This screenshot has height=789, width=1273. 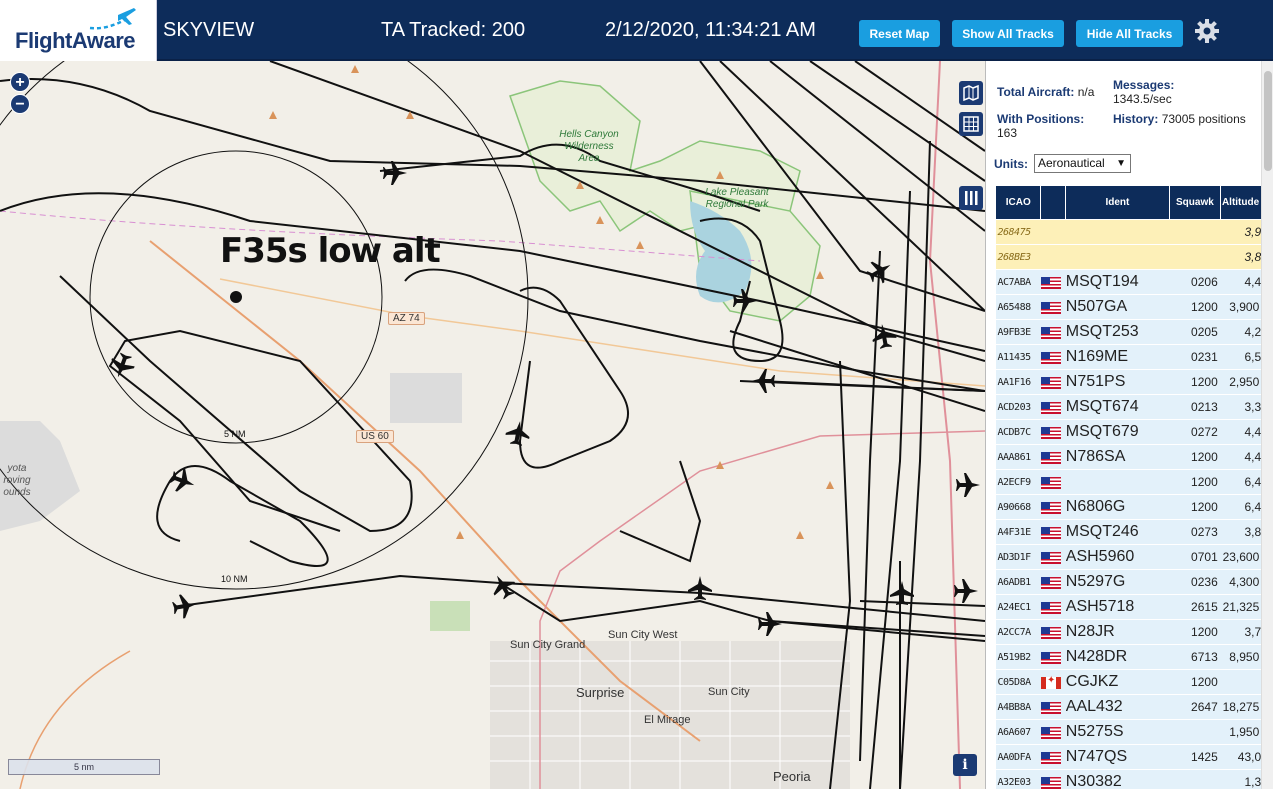 I want to click on zoom-out-button: −, so click(x=20, y=104).